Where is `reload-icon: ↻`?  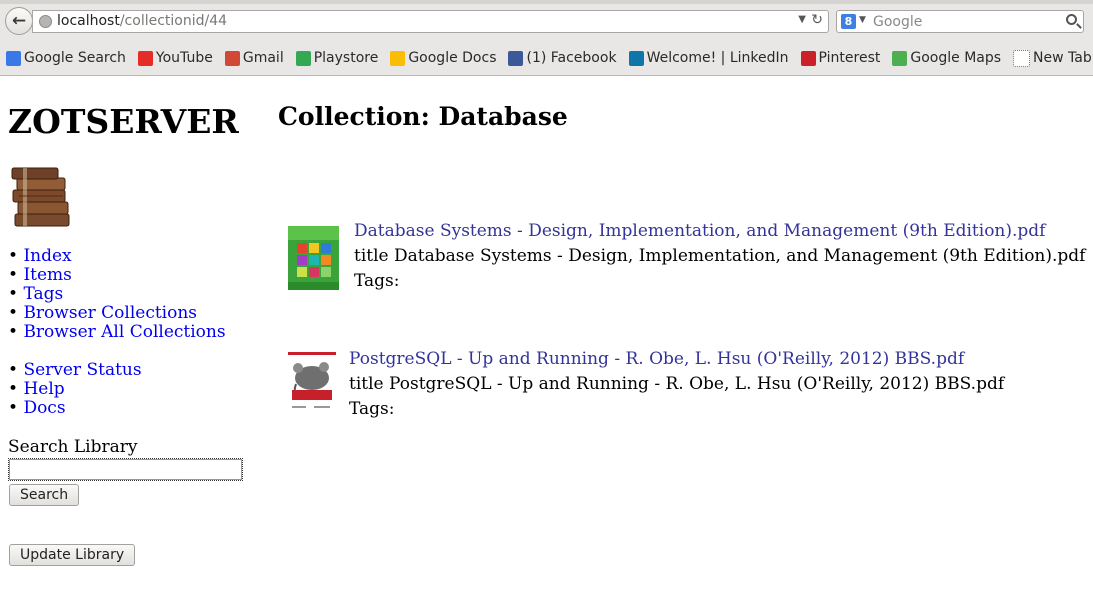
reload-icon: ↻ is located at coordinates (817, 20).